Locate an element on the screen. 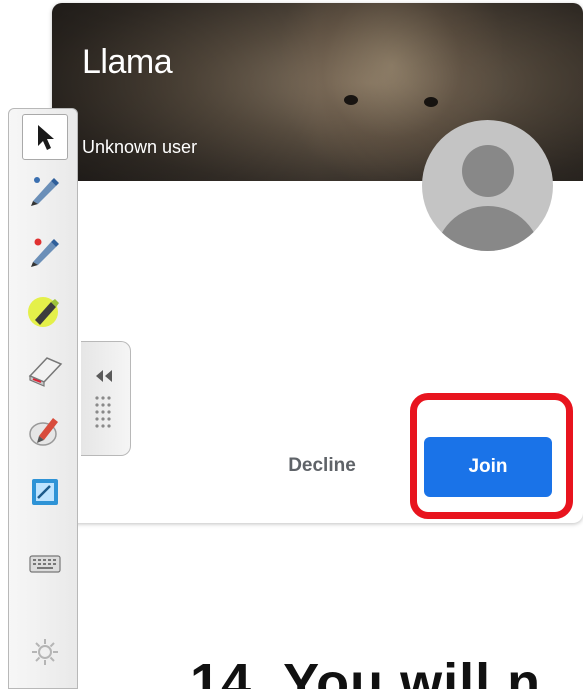  notebook-icon is located at coordinates (45, 492).